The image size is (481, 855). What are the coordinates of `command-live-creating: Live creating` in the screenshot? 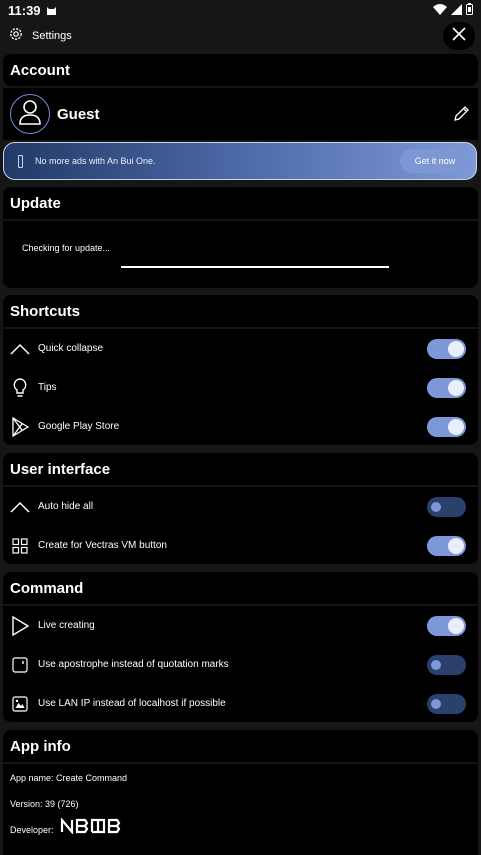 It's located at (240, 625).